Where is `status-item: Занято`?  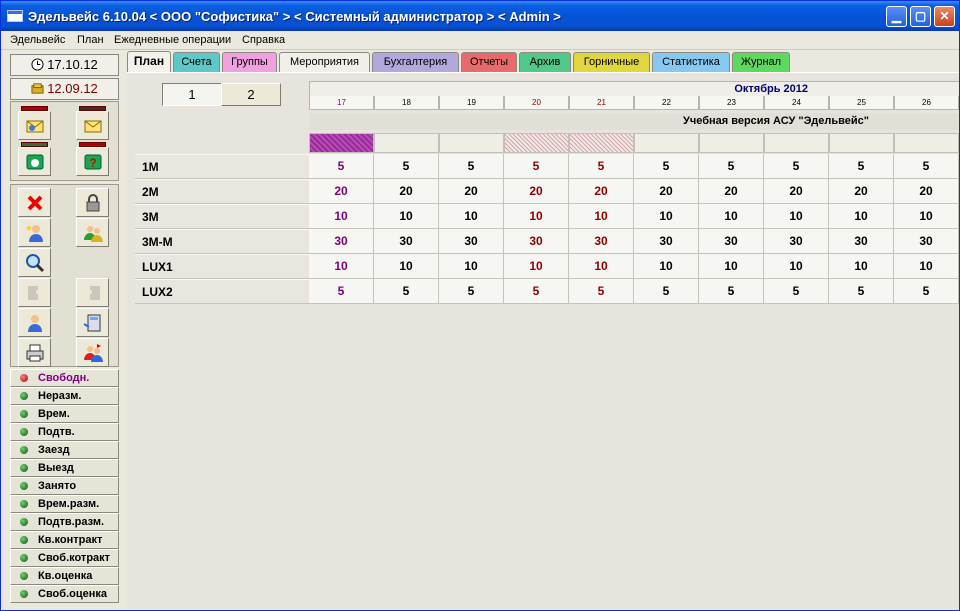 status-item: Занято is located at coordinates (64, 486).